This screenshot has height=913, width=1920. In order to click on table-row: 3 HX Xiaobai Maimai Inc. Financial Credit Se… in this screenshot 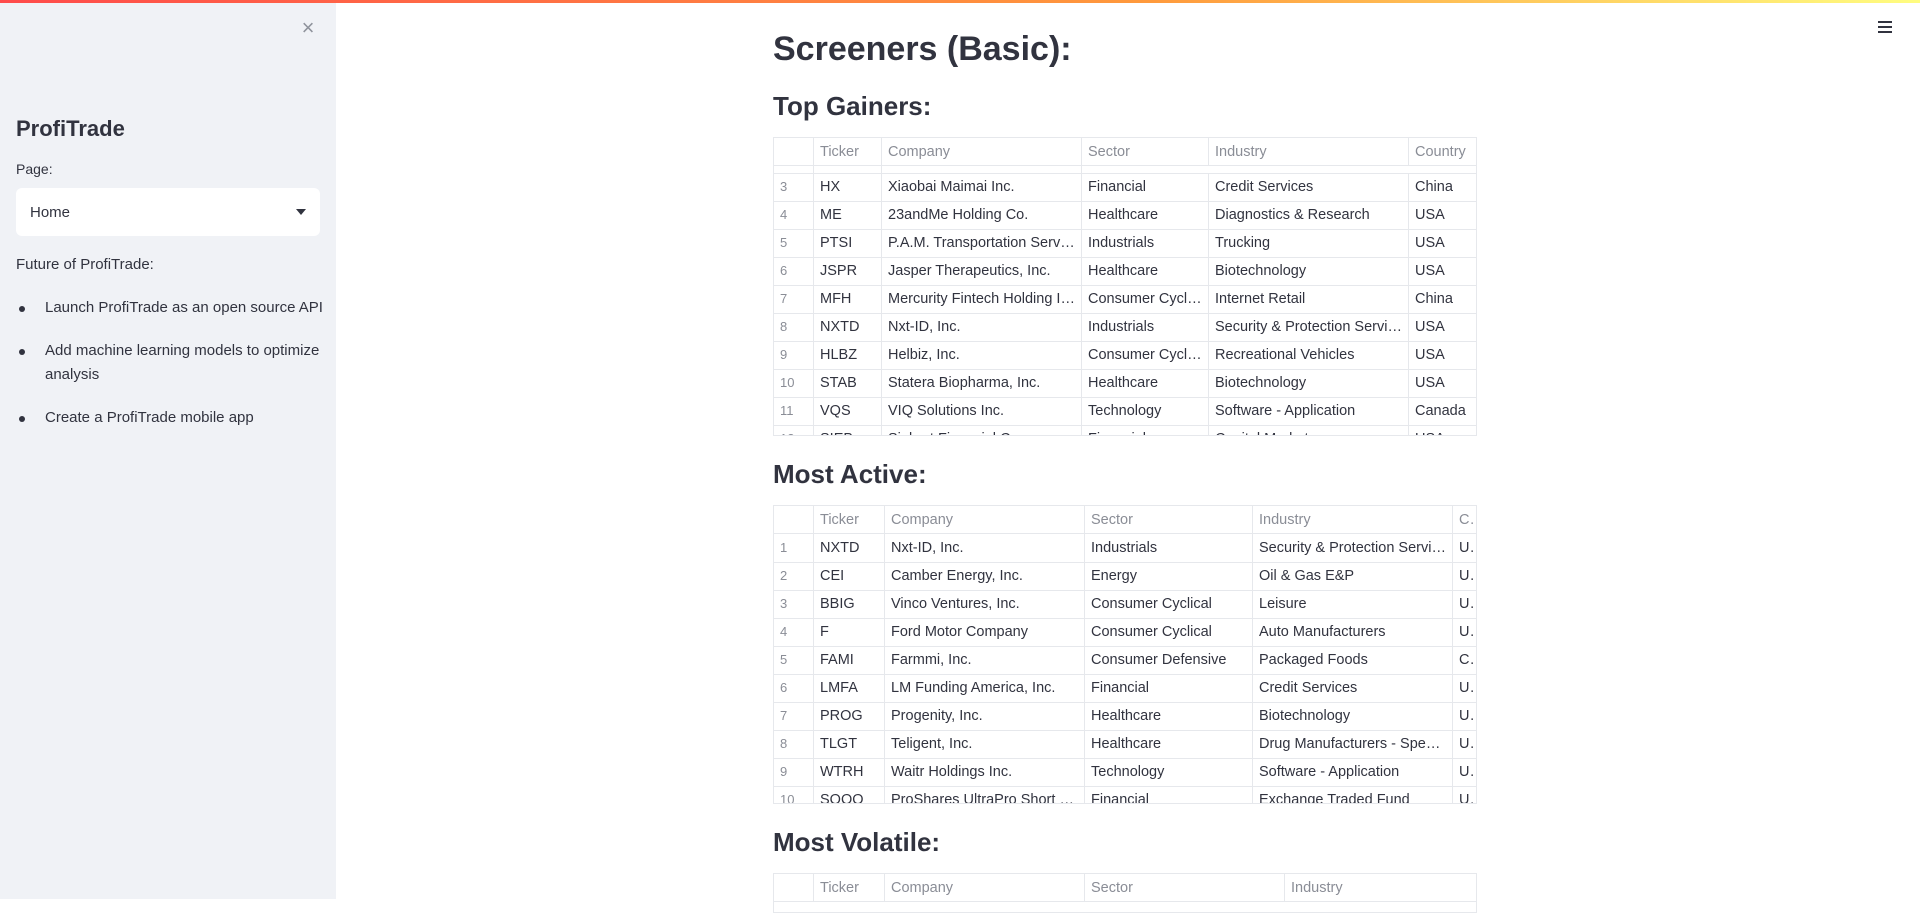, I will do `click(1125, 187)`.